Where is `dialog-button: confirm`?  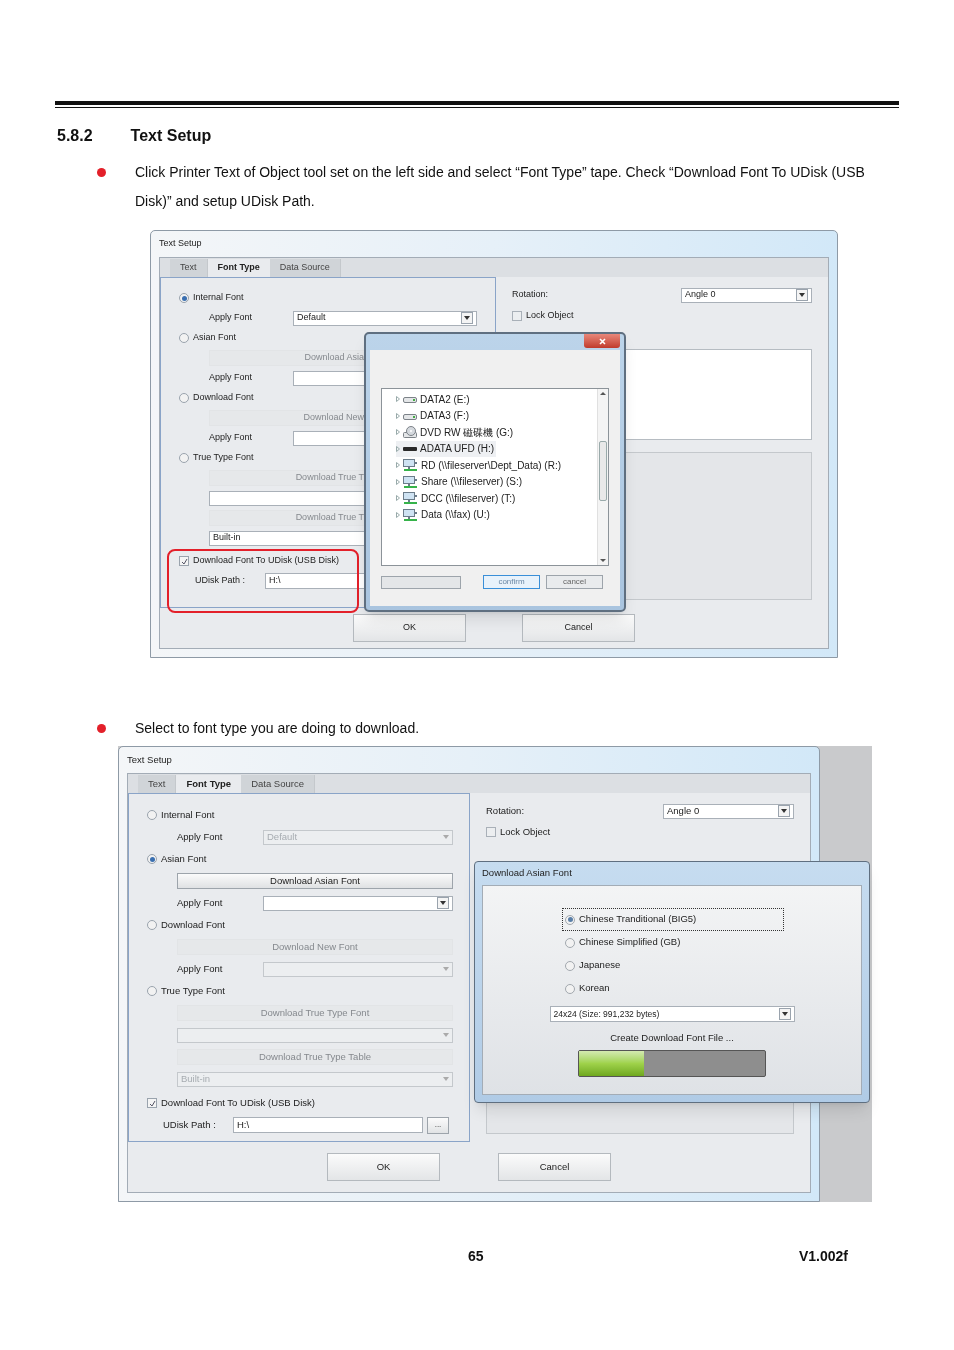
dialog-button: confirm is located at coordinates (511, 582).